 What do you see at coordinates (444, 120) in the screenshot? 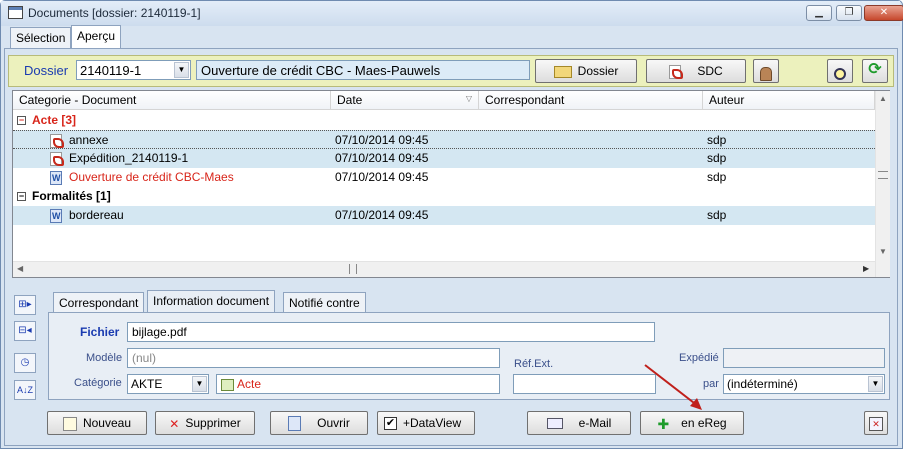
I see `group-row-acte: − Acte [3]` at bounding box center [444, 120].